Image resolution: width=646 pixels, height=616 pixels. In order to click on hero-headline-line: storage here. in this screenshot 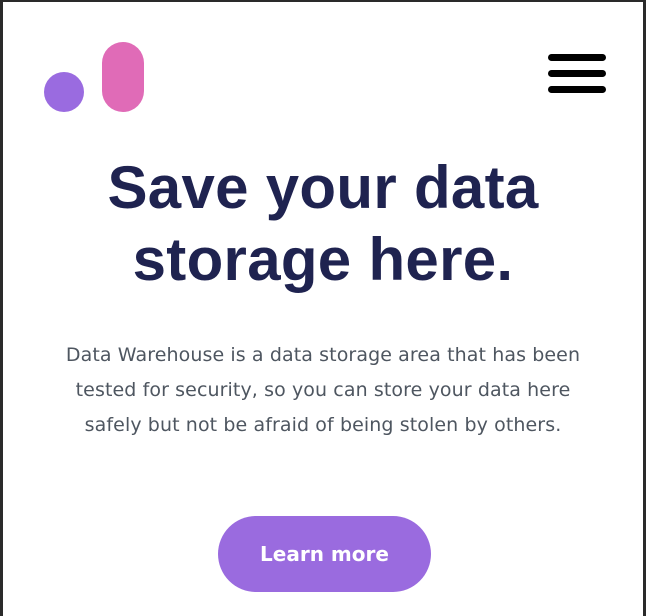, I will do `click(323, 259)`.